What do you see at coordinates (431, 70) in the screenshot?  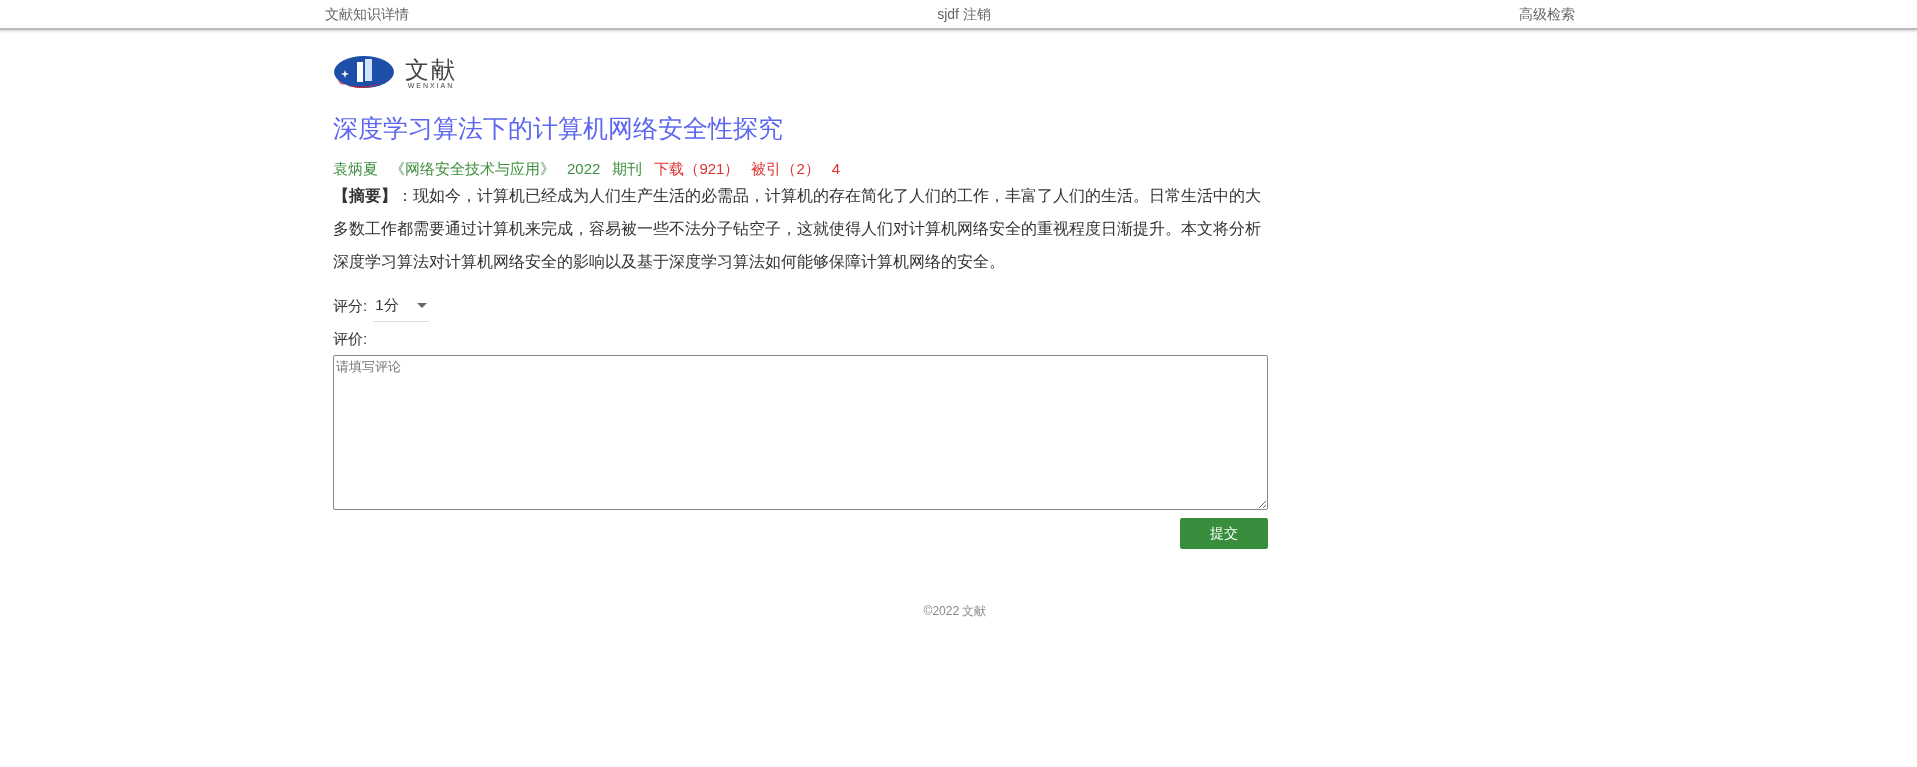 I see `logo-text: 文献` at bounding box center [431, 70].